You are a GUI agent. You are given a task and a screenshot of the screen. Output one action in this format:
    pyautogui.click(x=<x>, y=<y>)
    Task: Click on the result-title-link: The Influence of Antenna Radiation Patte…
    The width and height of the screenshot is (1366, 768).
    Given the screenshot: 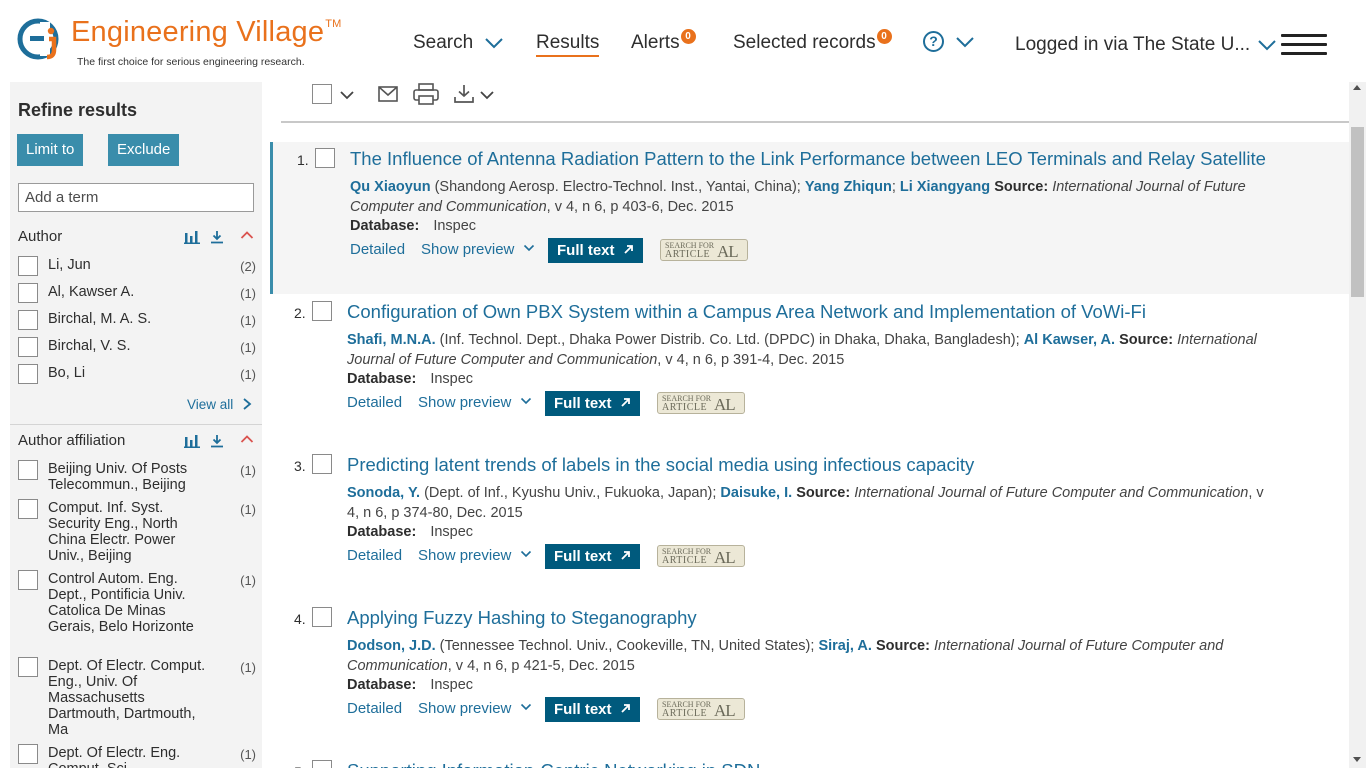 What is the action you would take?
    pyautogui.click(x=808, y=159)
    